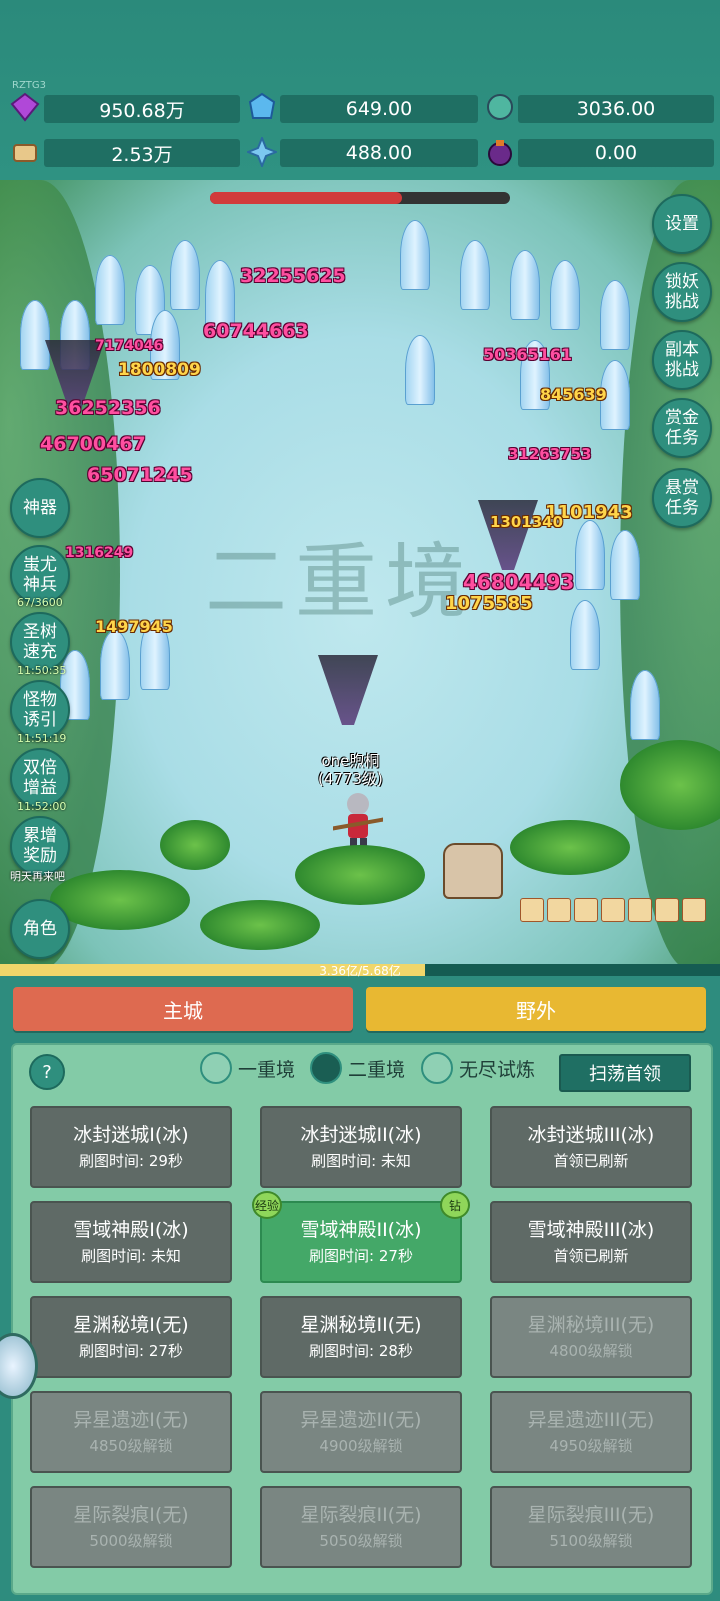 The image size is (720, 1601). I want to click on chiyou-timer: 67/3600, so click(40, 602).